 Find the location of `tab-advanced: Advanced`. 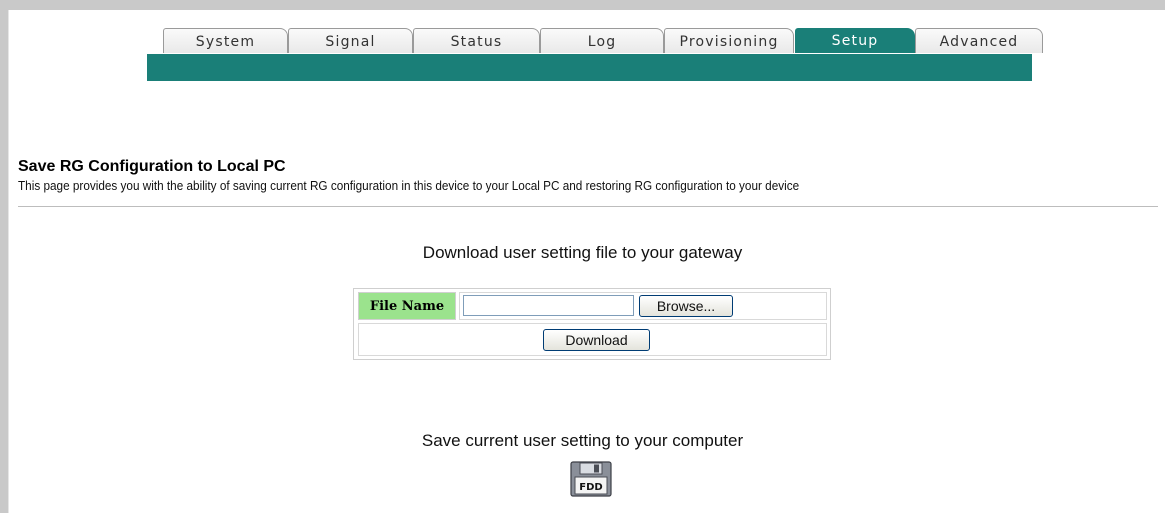

tab-advanced: Advanced is located at coordinates (979, 40).